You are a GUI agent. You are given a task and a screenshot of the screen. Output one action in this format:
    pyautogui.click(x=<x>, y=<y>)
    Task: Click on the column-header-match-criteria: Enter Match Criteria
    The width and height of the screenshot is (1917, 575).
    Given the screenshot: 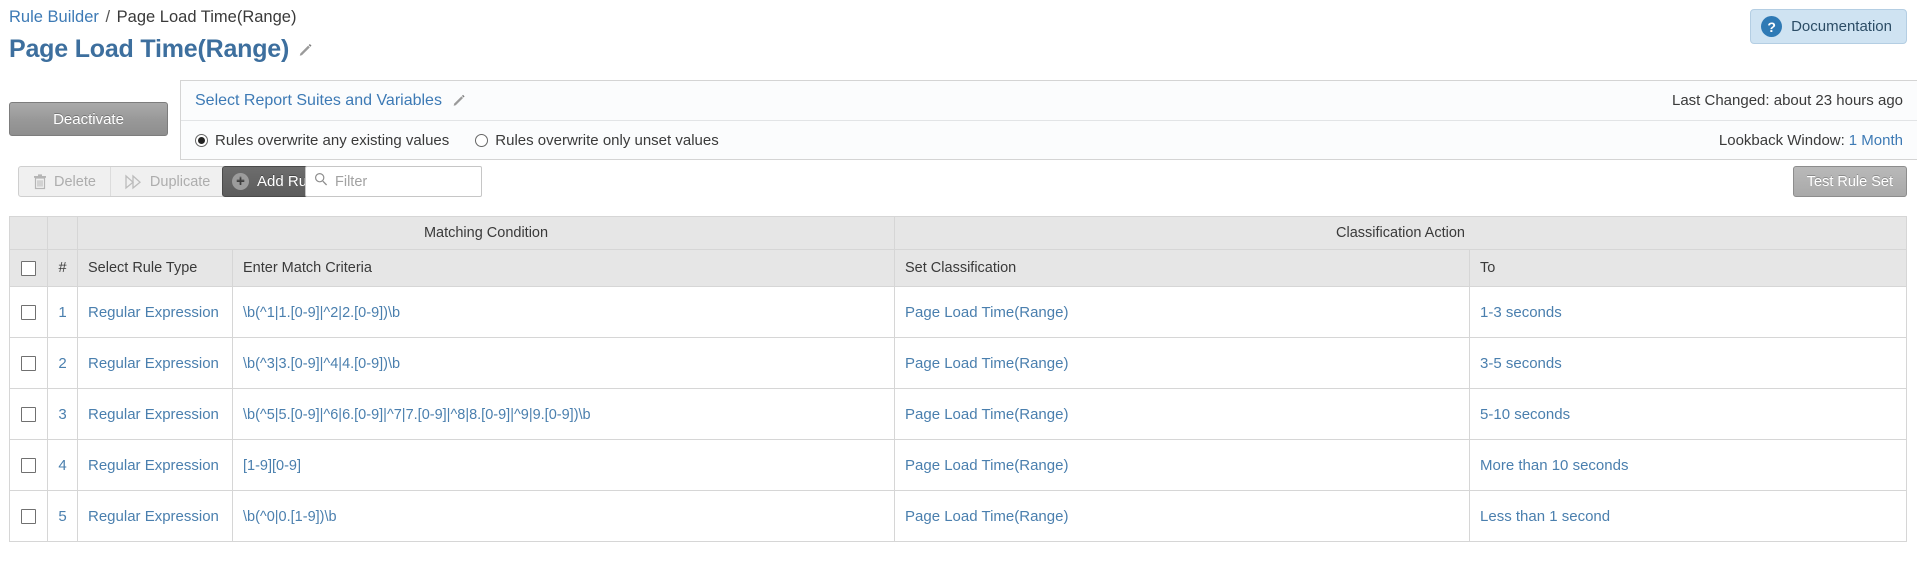 What is the action you would take?
    pyautogui.click(x=563, y=268)
    